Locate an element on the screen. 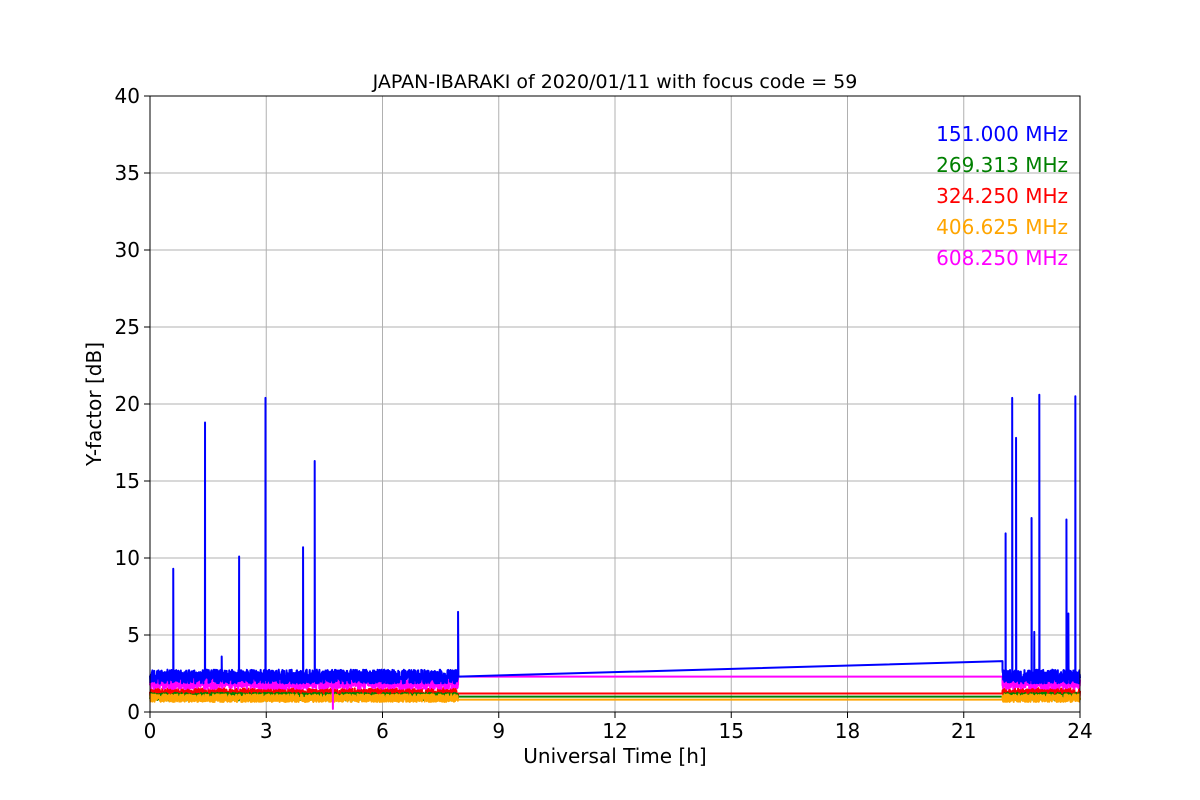 This screenshot has width=1200, height=800. x-tick-label: 24 is located at coordinates (1079, 731).